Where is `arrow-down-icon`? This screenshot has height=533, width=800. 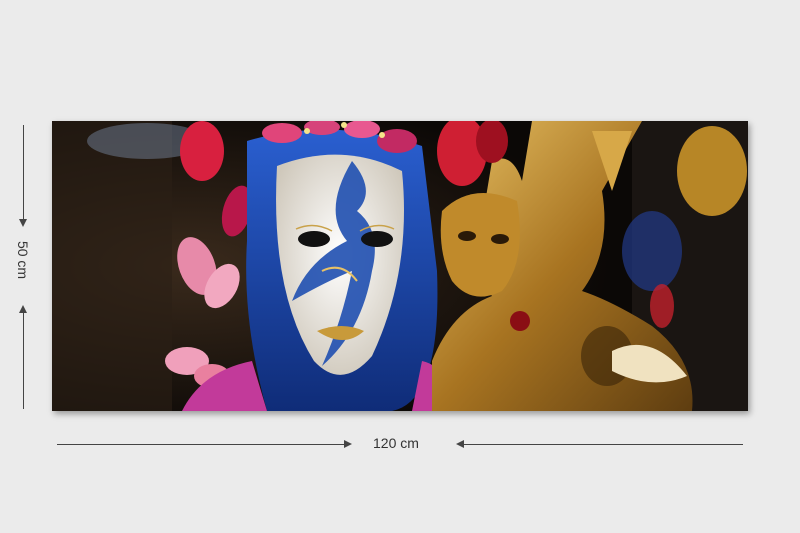
arrow-down-icon is located at coordinates (23, 223).